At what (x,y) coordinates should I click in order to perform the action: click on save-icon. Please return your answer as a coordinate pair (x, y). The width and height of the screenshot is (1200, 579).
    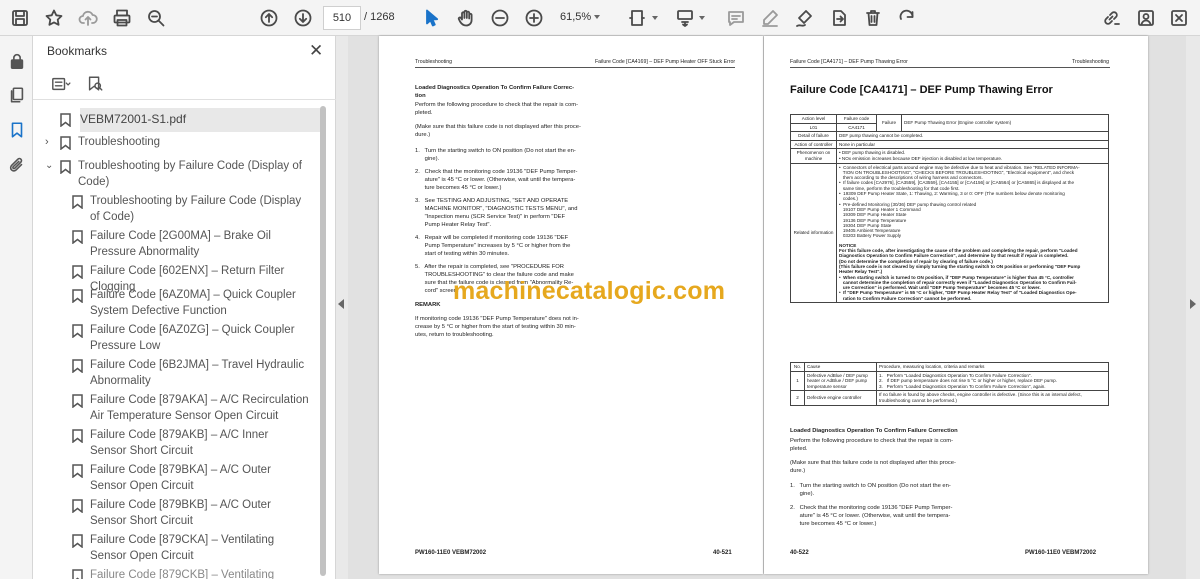
    Looking at the image, I should click on (20, 18).